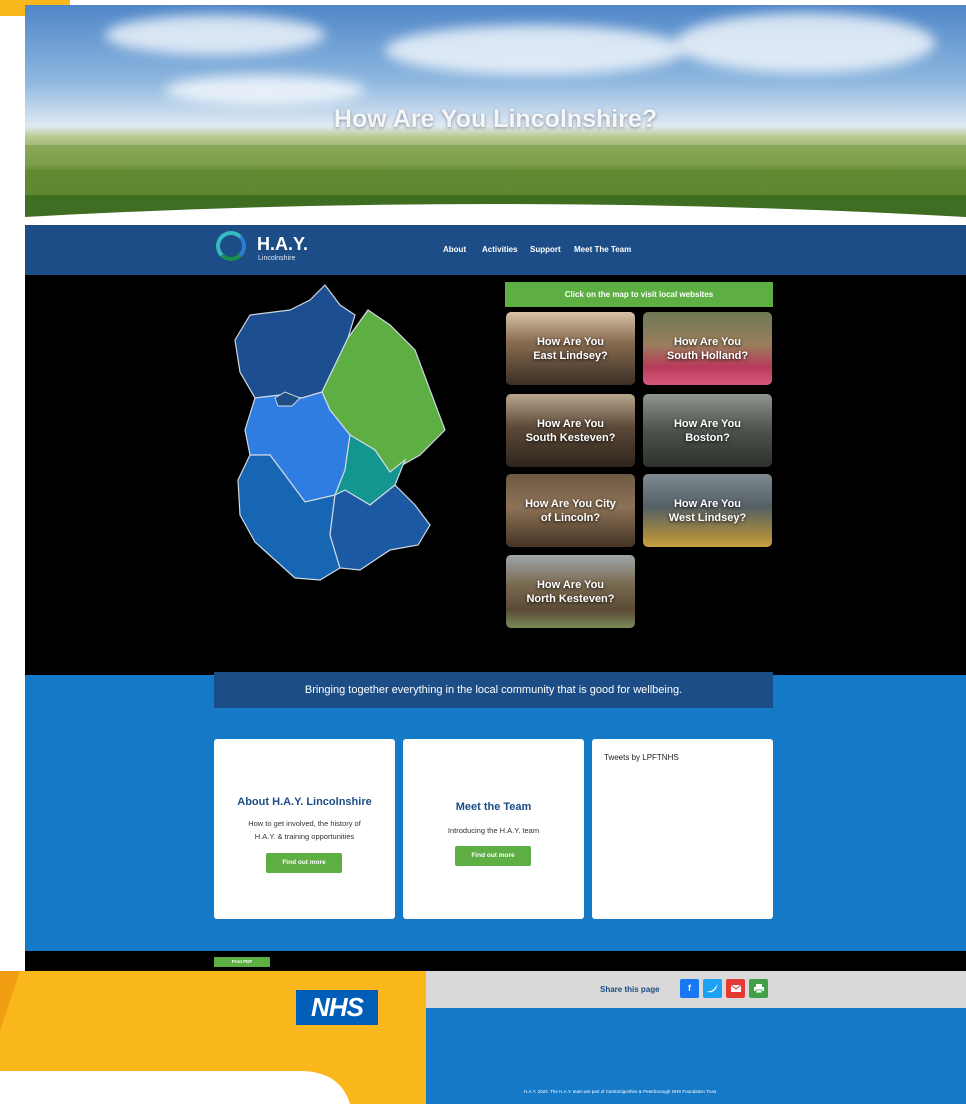  What do you see at coordinates (707, 355) in the screenshot?
I see `tile-label-line-2: South Holland?` at bounding box center [707, 355].